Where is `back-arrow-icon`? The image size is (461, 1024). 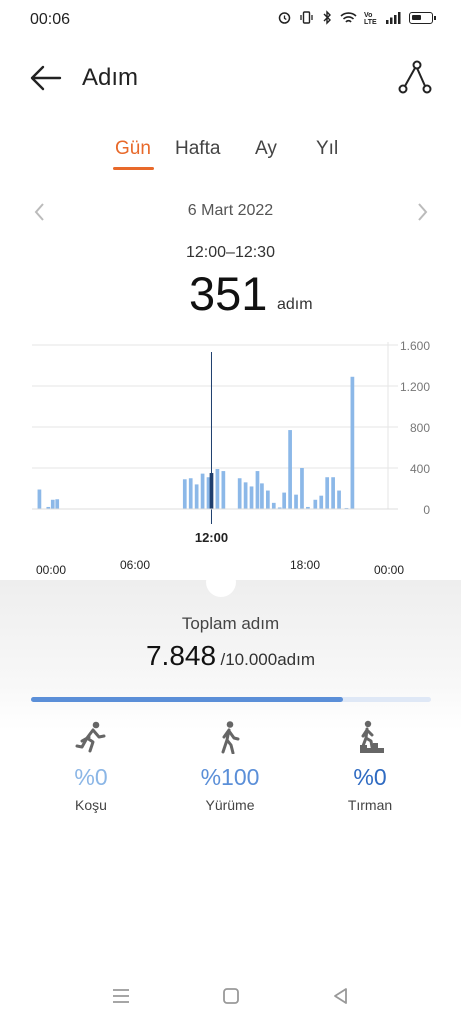
back-arrow-icon is located at coordinates (46, 78).